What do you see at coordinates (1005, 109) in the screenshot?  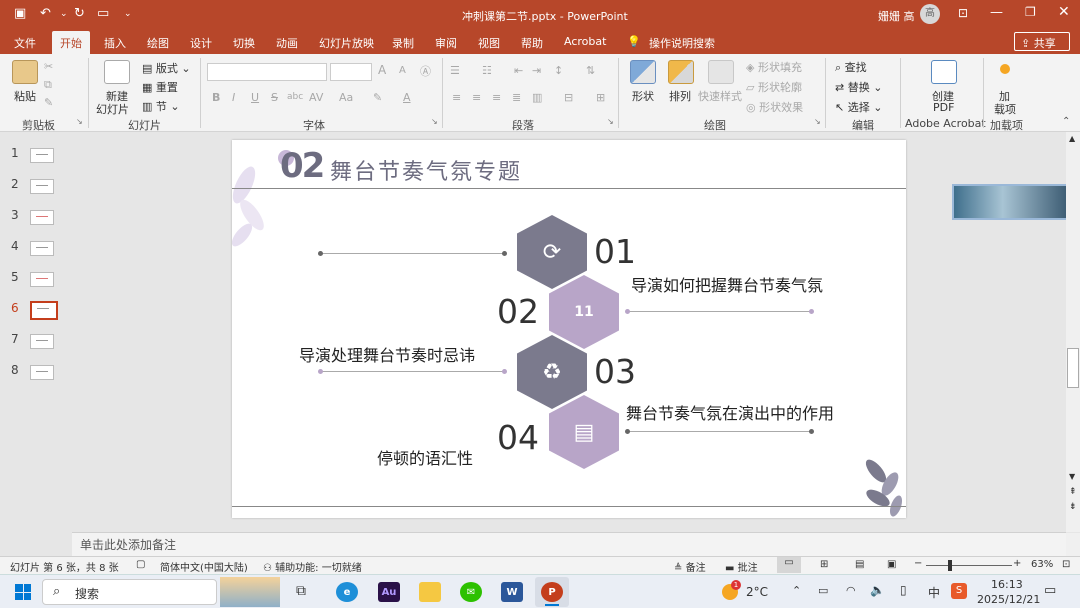 I see `addins-label: 载项` at bounding box center [1005, 109].